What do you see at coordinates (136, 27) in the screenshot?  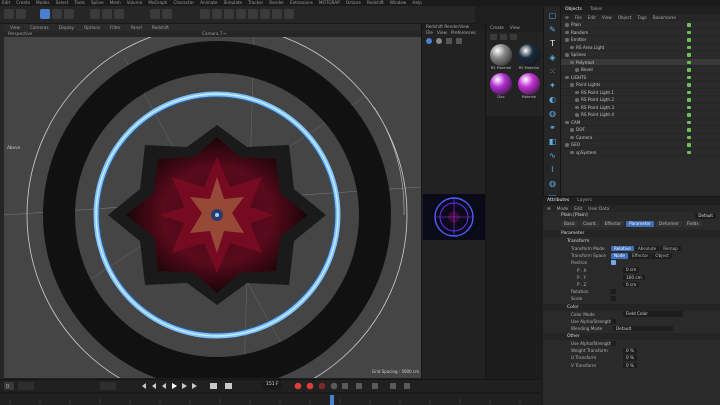 I see `viewport-menu-panel: Panel` at bounding box center [136, 27].